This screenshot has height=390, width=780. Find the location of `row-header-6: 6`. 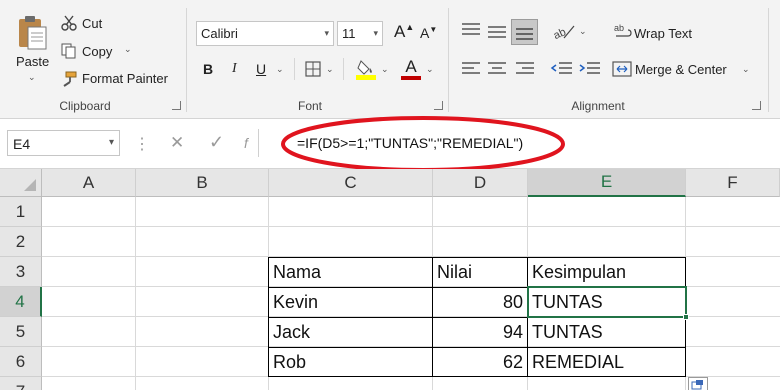

row-header-6: 6 is located at coordinates (21, 362).